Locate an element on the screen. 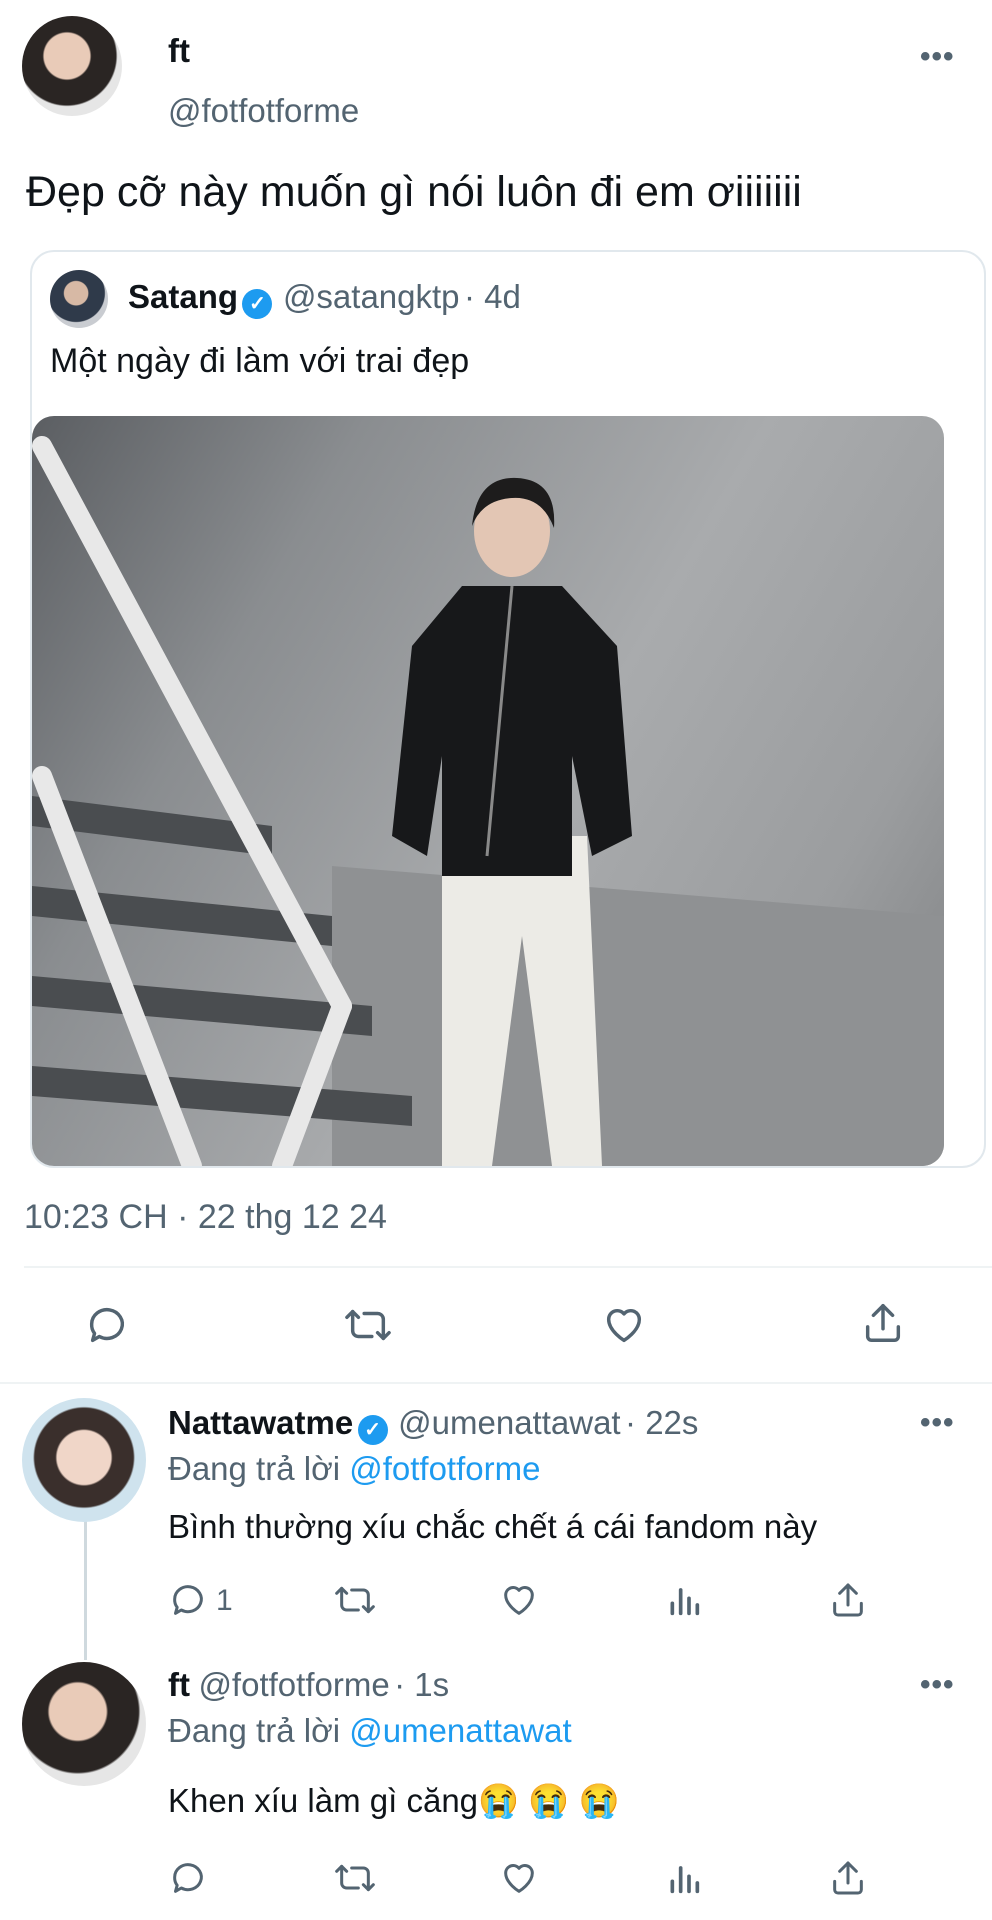 The image size is (992, 1920). thread-line is located at coordinates (85, 1590).